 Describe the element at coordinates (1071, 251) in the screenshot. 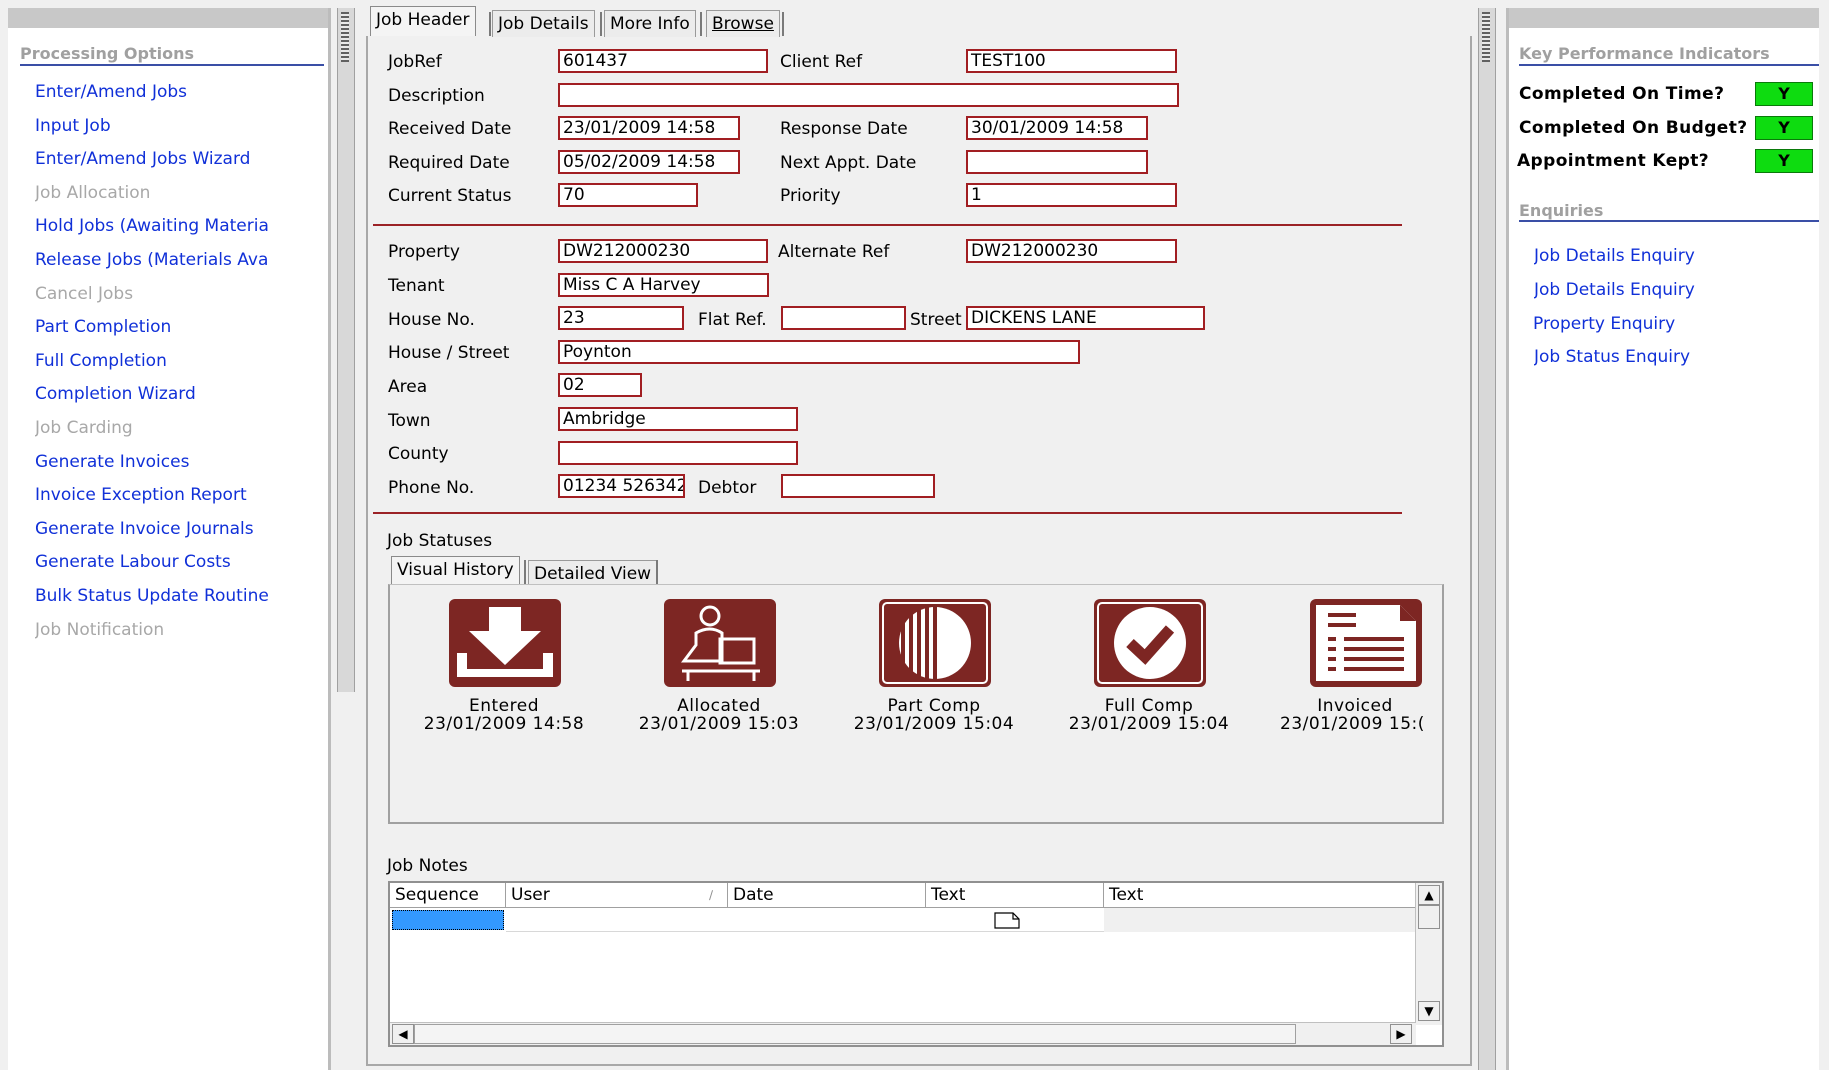

I see `alternate-ref-field: DW212000230` at that location.